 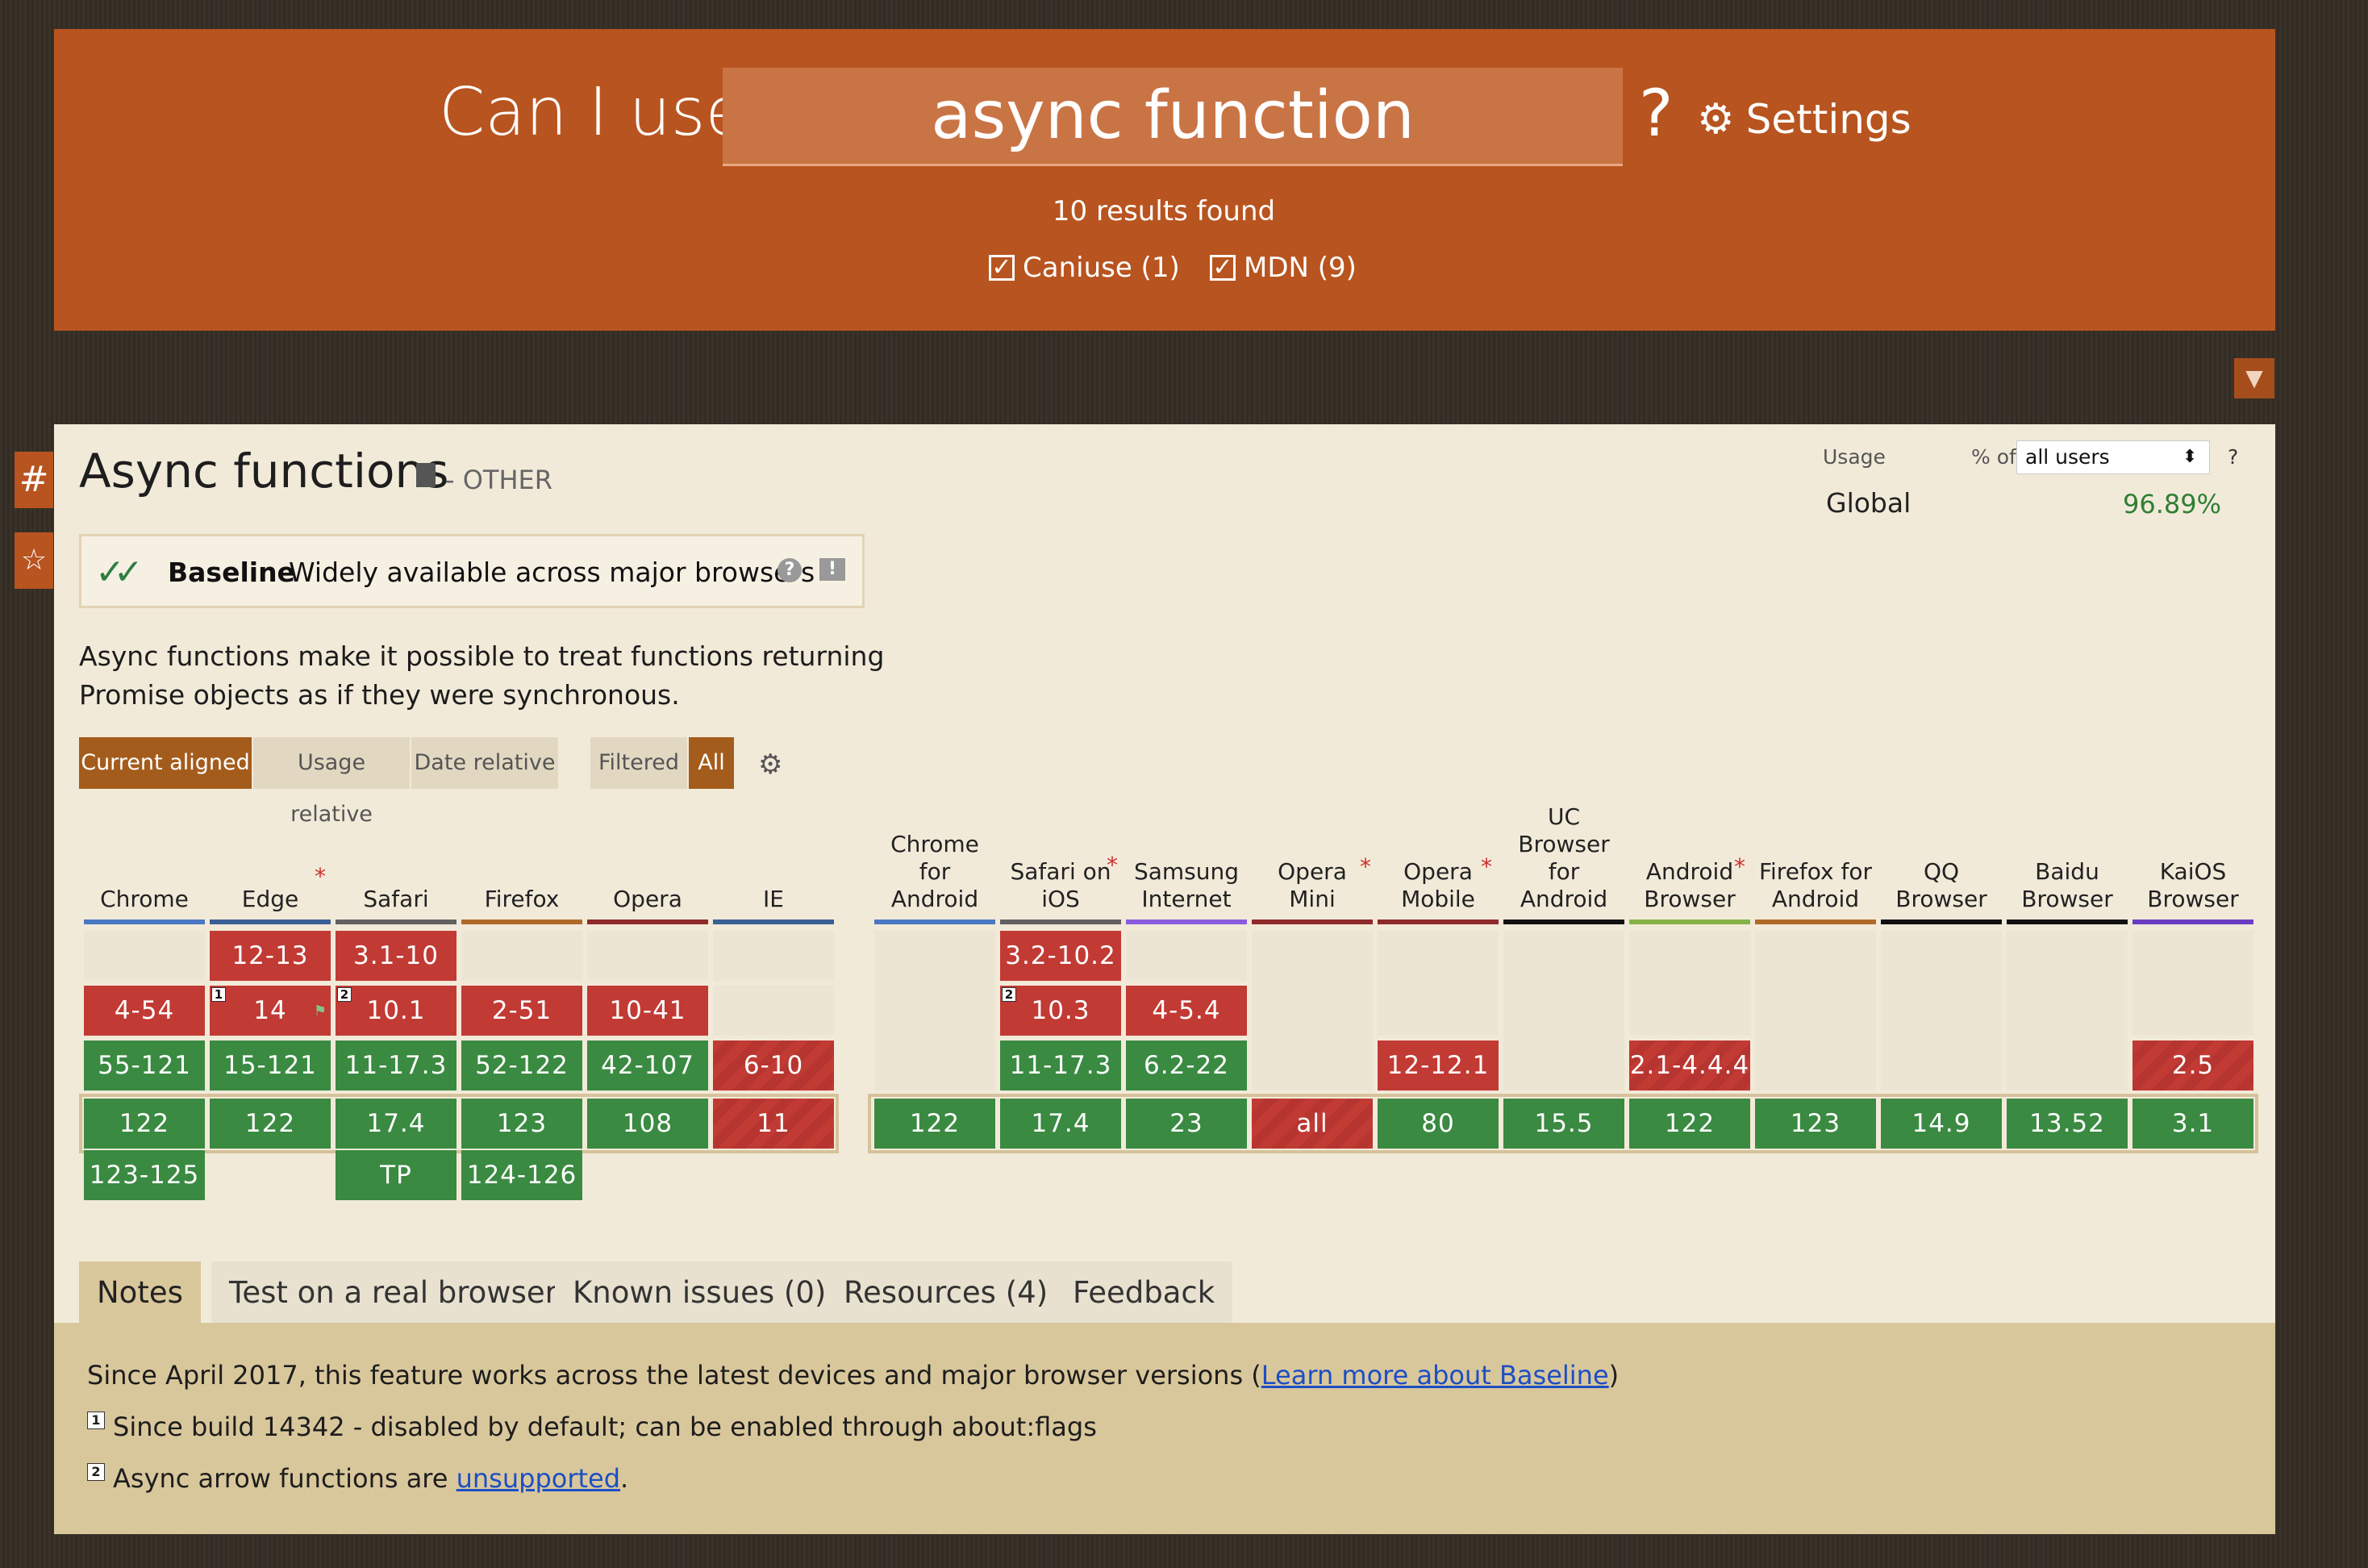 I want to click on gear-icon: ⚙, so click(x=770, y=765).